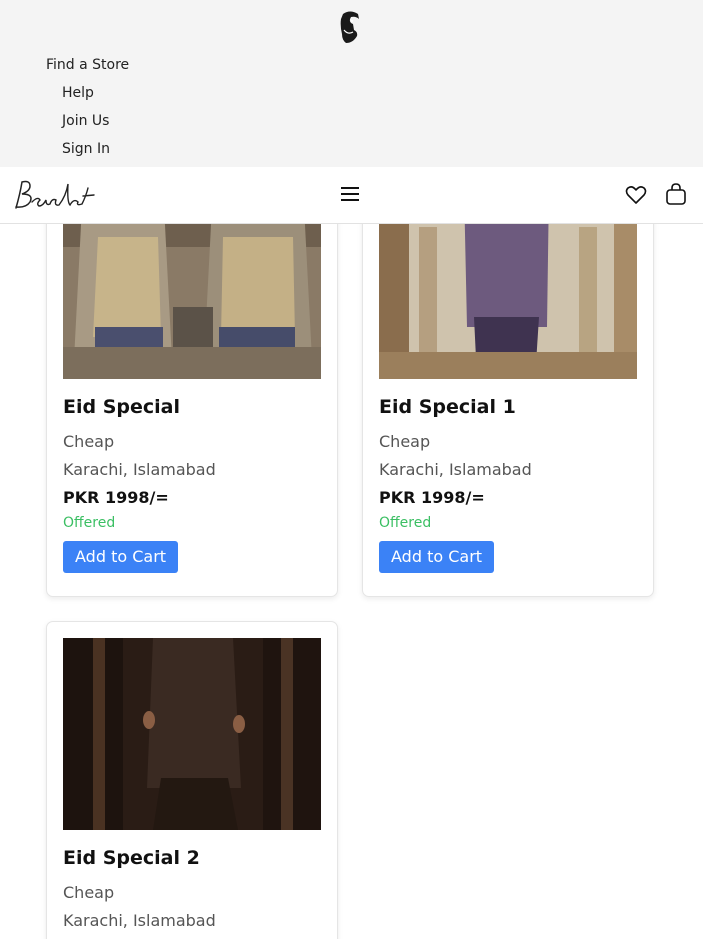 Image resolution: width=703 pixels, height=939 pixels. Describe the element at coordinates (676, 194) in the screenshot. I see `shopping-bag-icon` at that location.